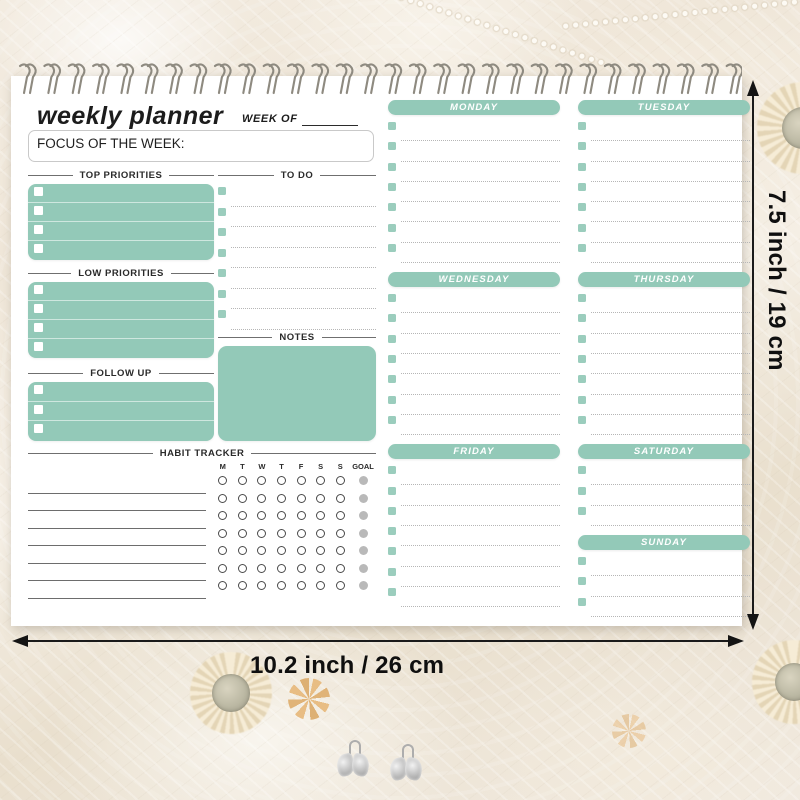  Describe the element at coordinates (121, 348) in the screenshot. I see `low-priority-row` at that location.